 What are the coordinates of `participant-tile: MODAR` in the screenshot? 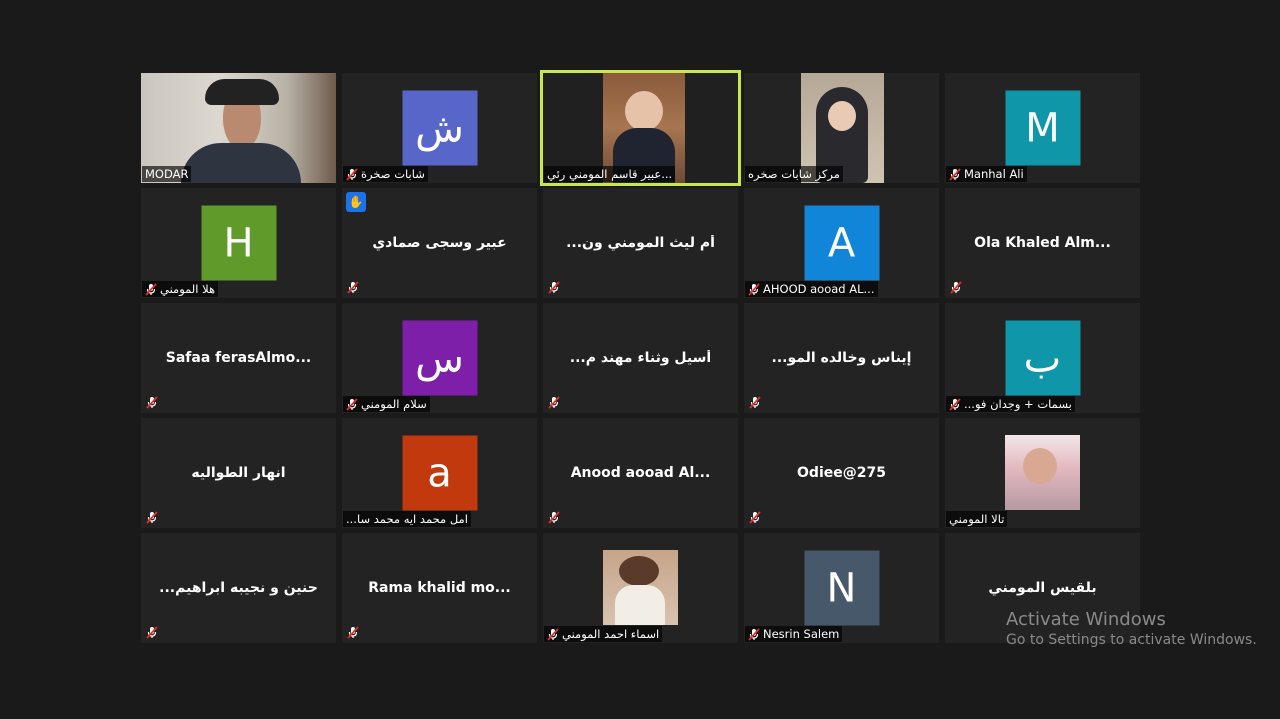 It's located at (238, 128).